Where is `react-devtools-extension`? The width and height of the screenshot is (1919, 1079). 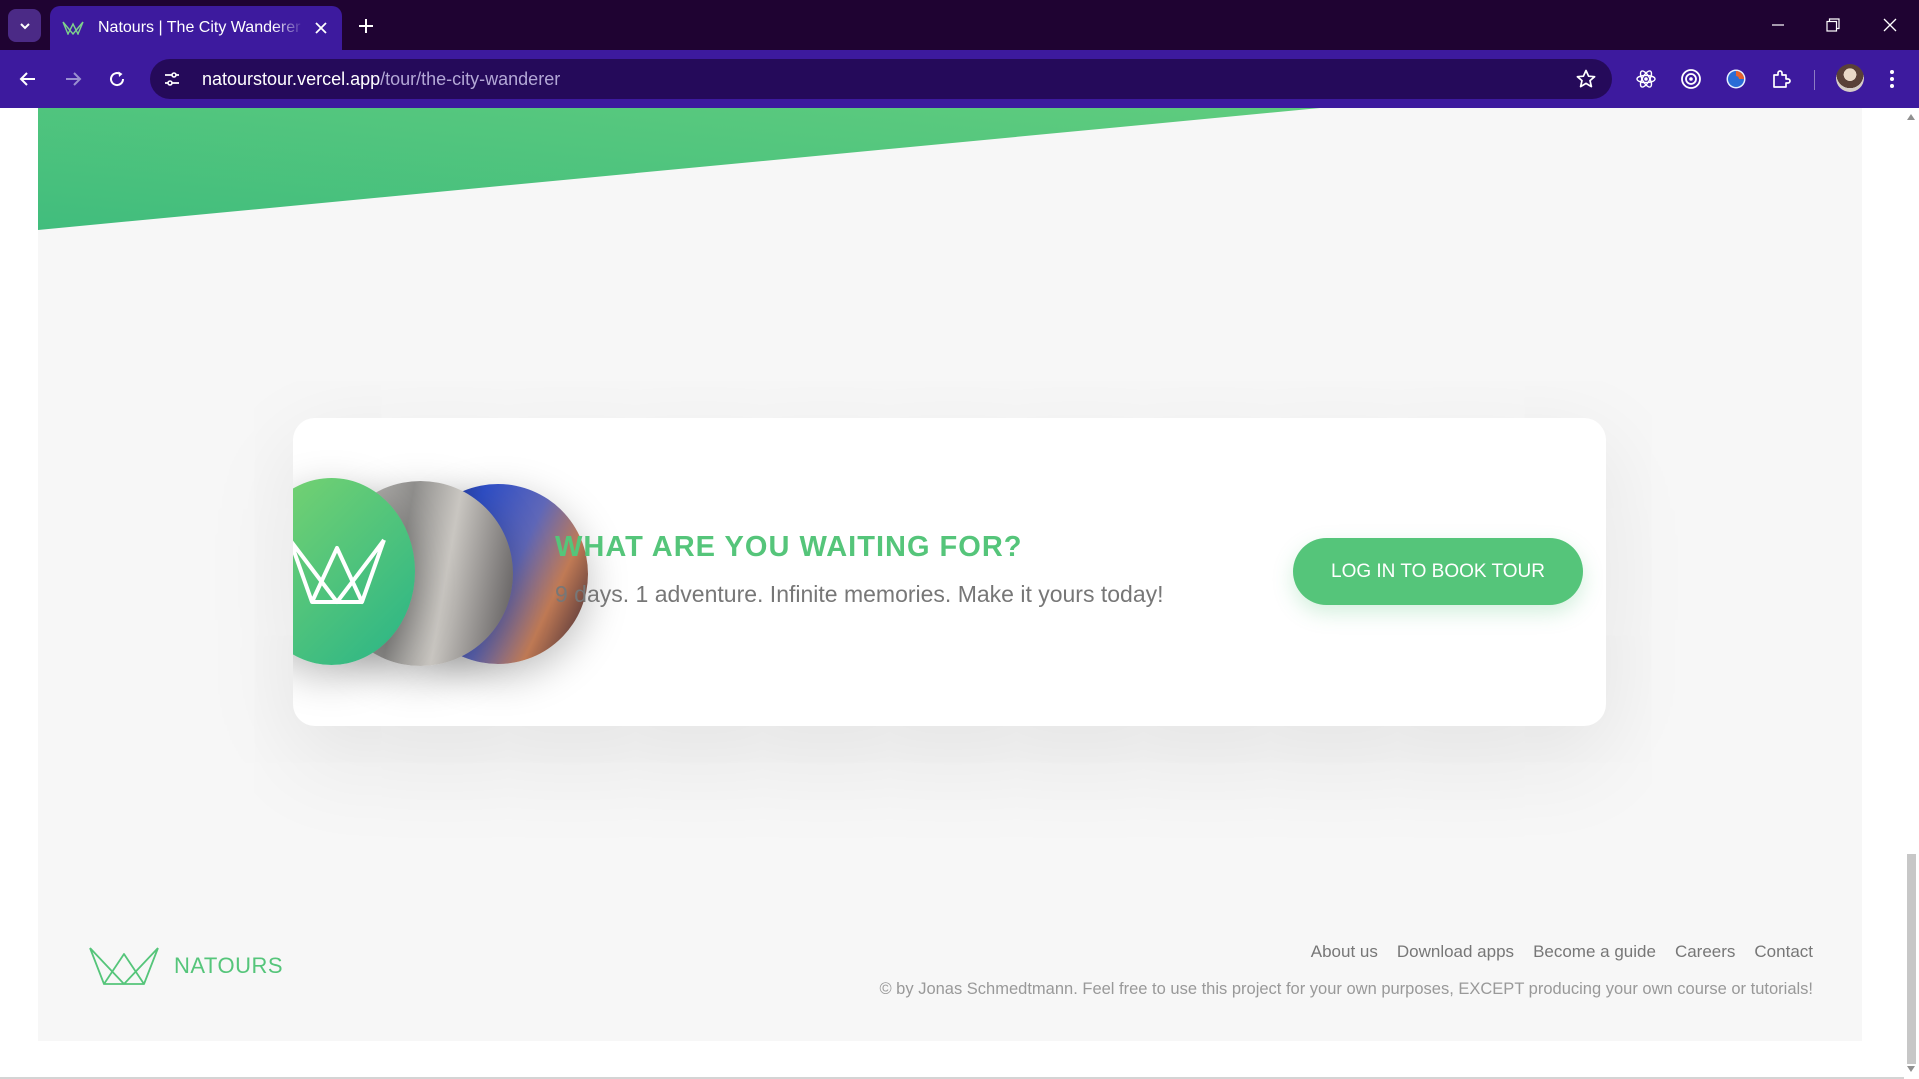
react-devtools-extension is located at coordinates (1646, 79).